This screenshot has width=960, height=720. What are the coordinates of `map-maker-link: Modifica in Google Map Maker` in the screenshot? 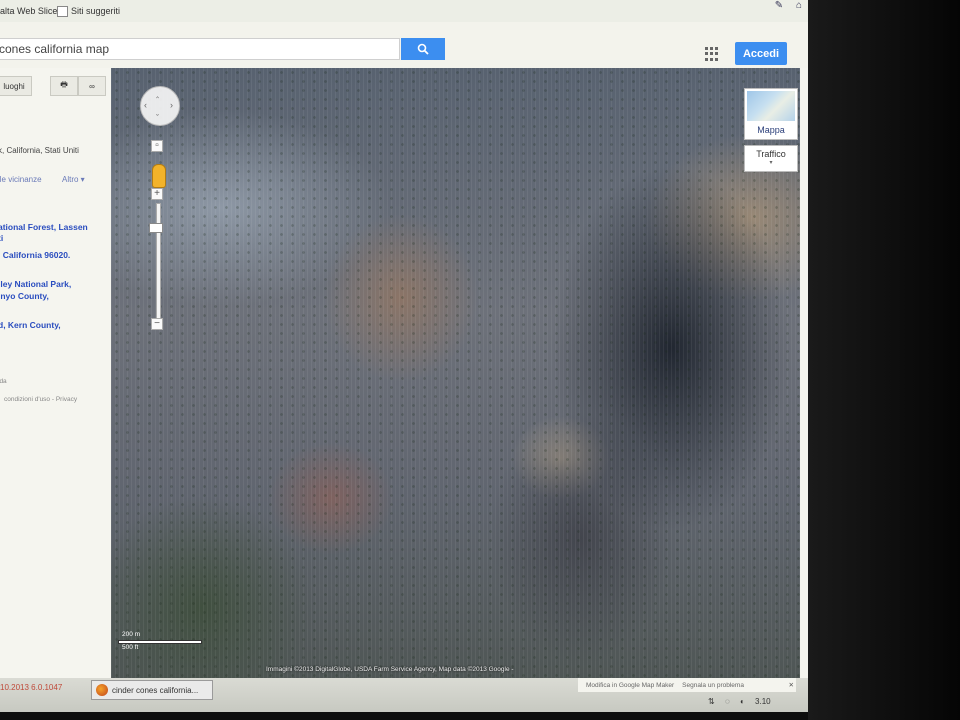 It's located at (630, 685).